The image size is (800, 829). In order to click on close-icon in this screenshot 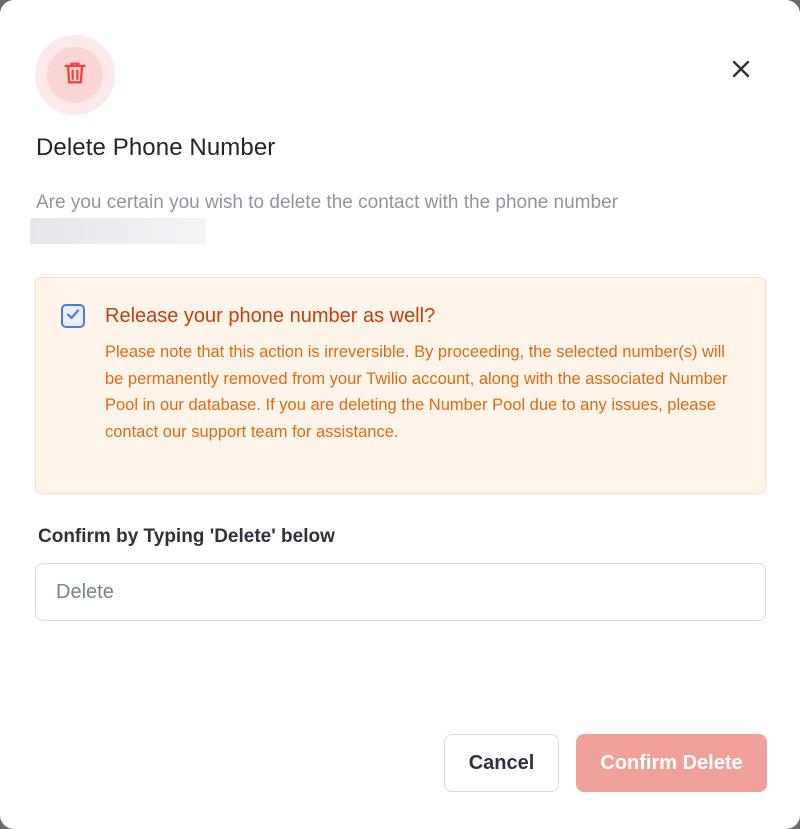, I will do `click(741, 71)`.